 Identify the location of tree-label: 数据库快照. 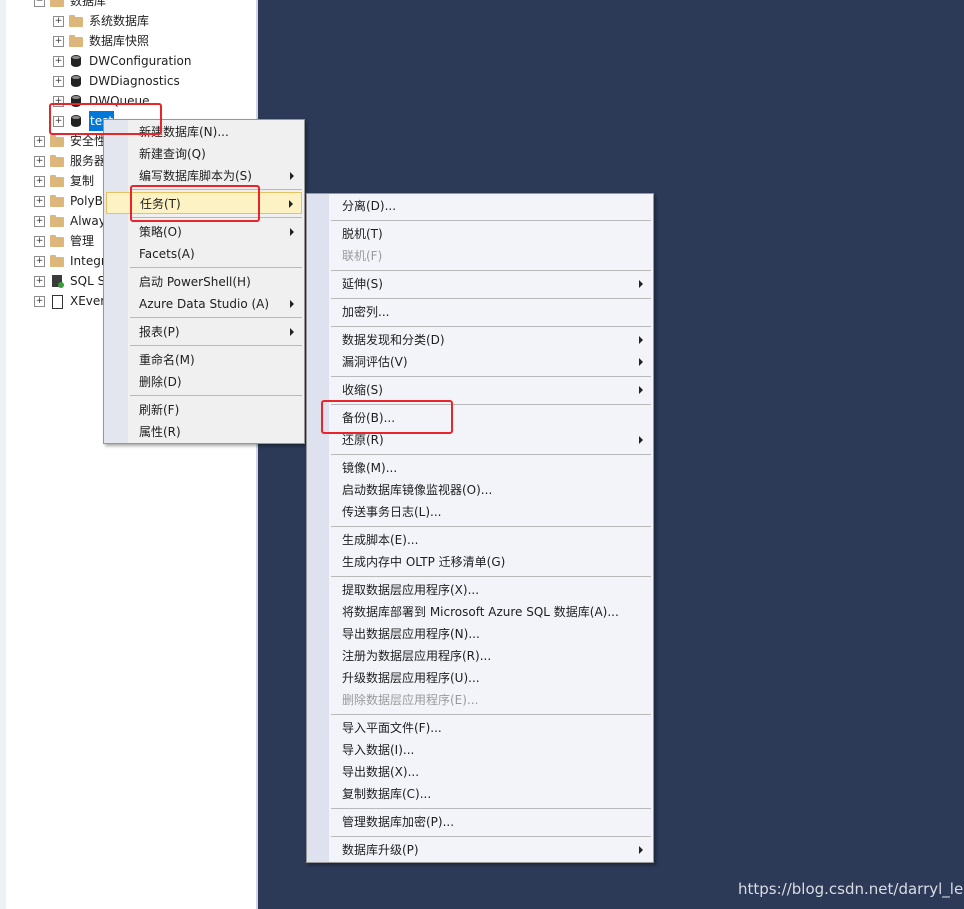
(119, 41).